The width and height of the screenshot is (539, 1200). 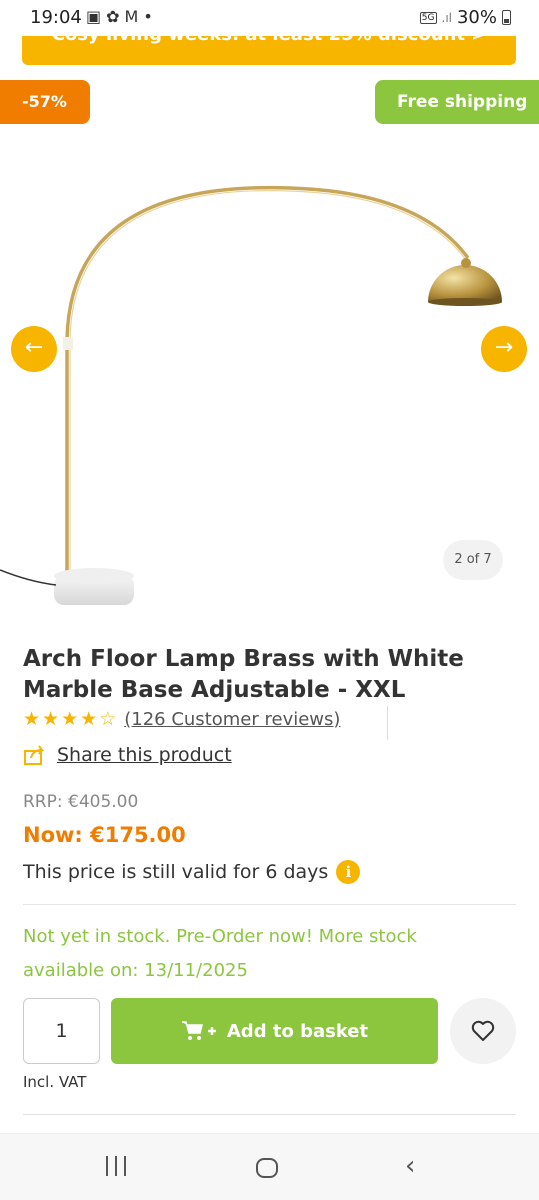 What do you see at coordinates (34, 755) in the screenshot?
I see `share-icon` at bounding box center [34, 755].